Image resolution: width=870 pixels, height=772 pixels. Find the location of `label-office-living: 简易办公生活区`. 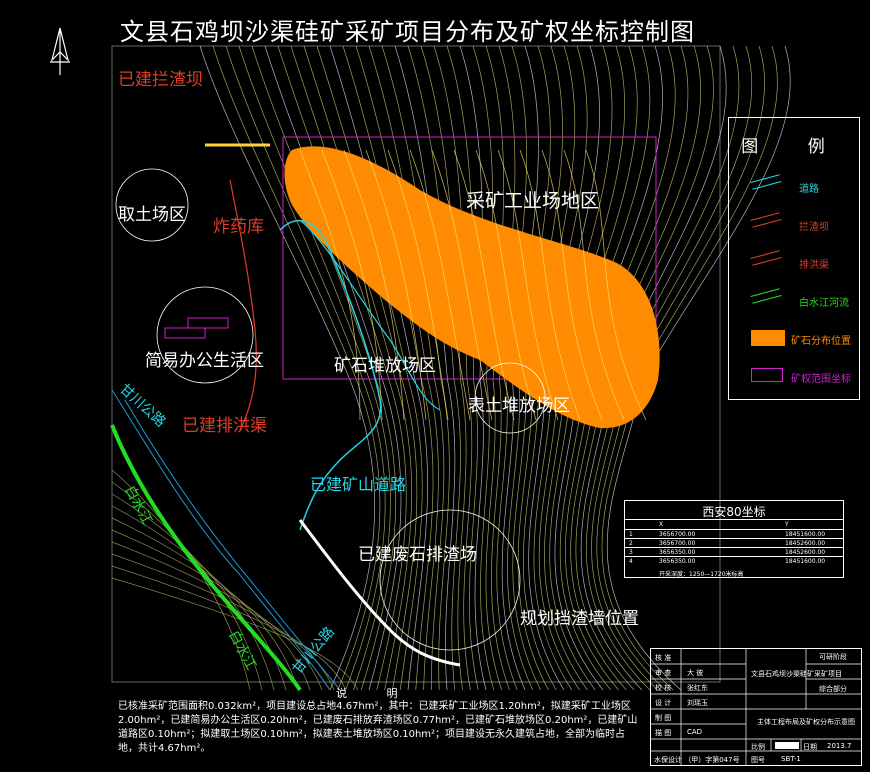

label-office-living: 简易办公生活区 is located at coordinates (204, 361).